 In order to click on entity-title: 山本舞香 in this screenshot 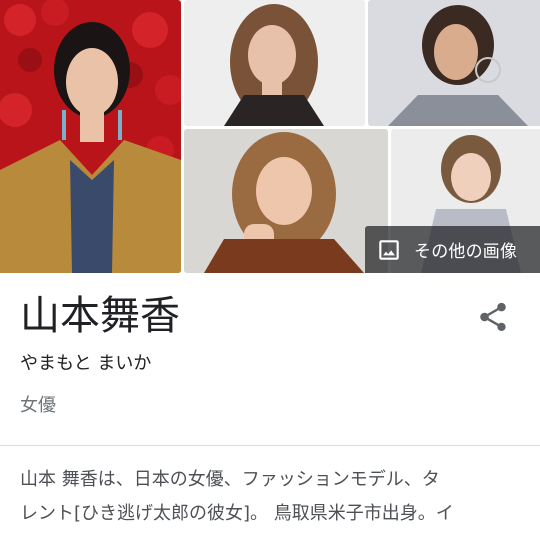, I will do `click(100, 316)`.